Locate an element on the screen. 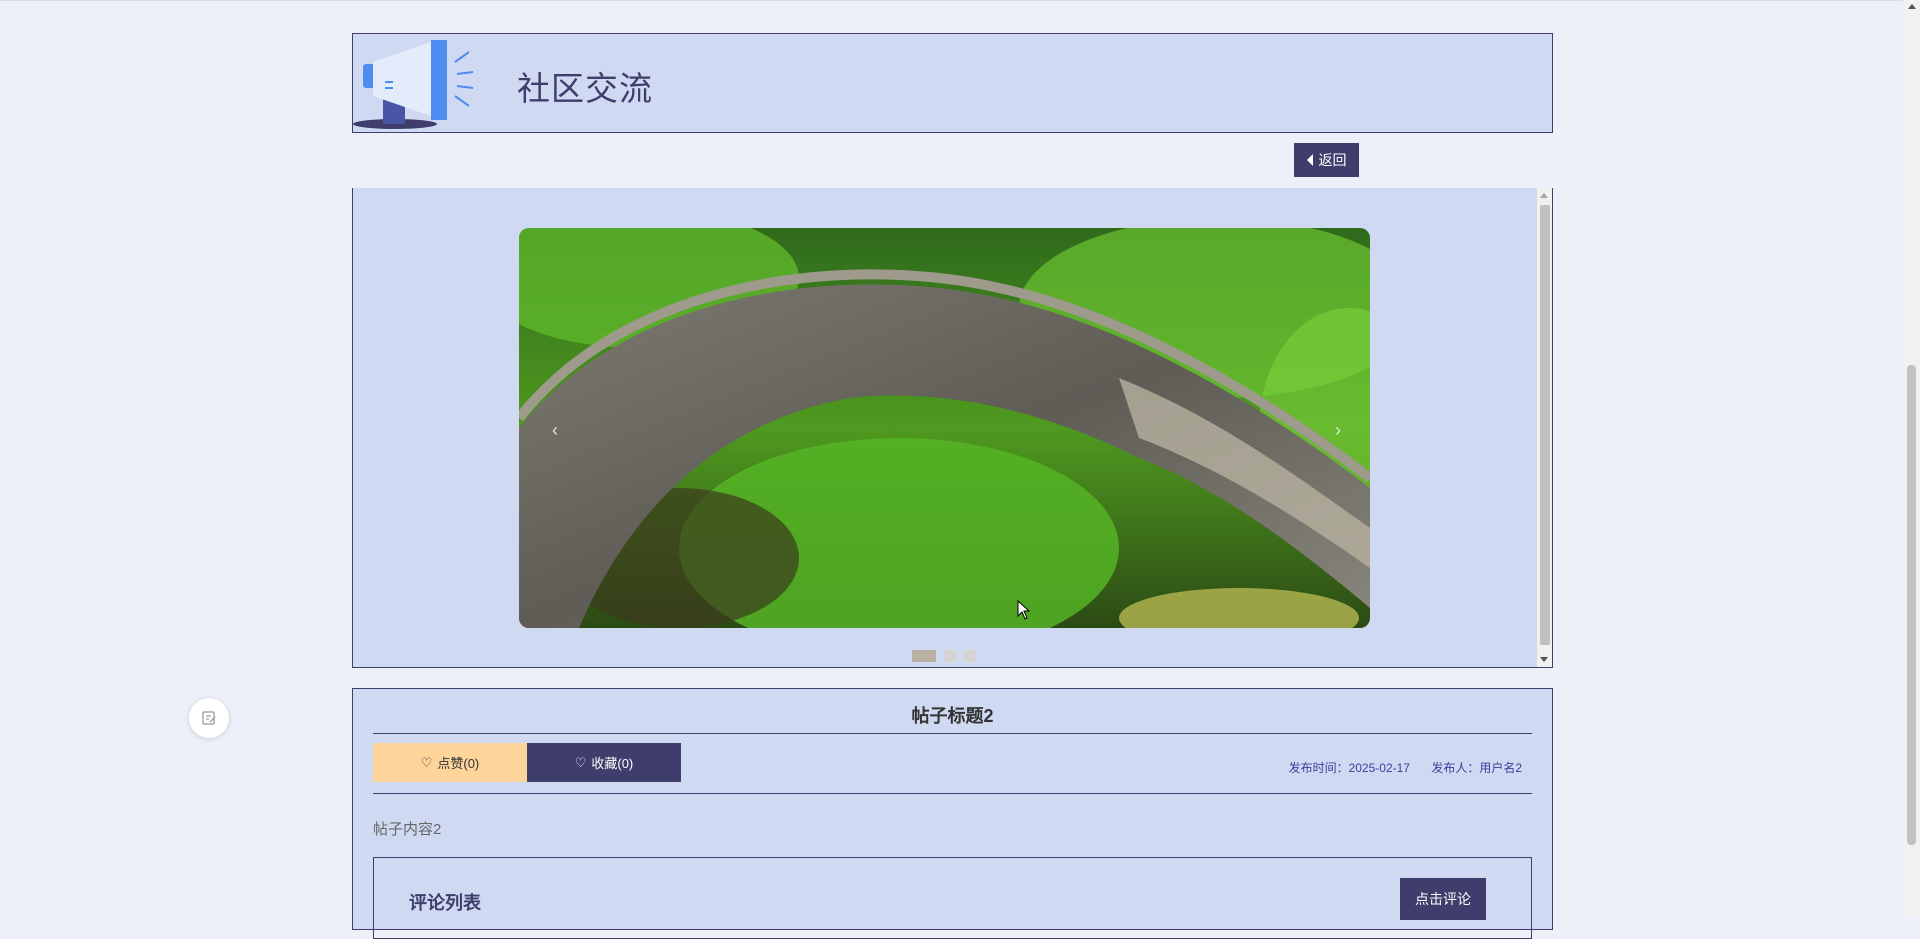 The height and width of the screenshot is (939, 1920). comments-title: 评论列表 is located at coordinates (445, 903).